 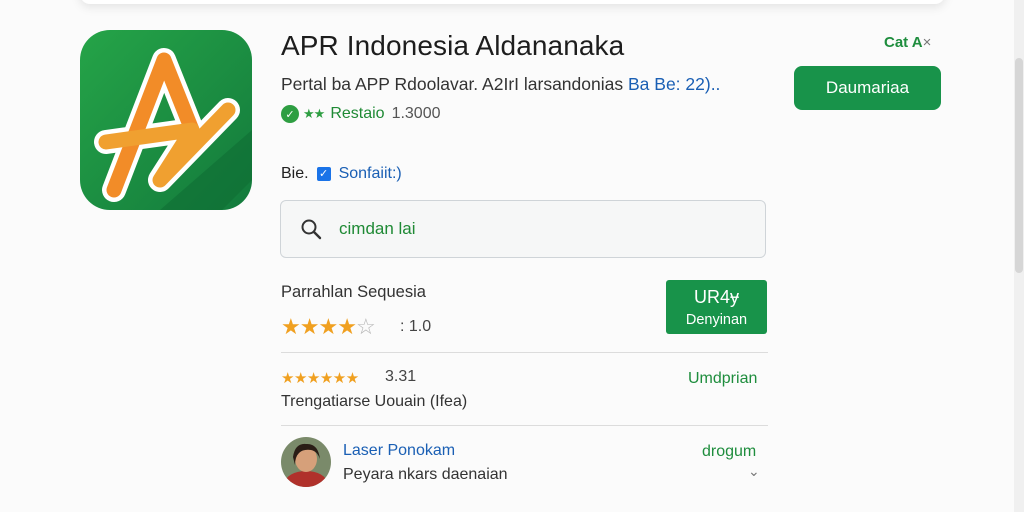 What do you see at coordinates (401, 376) in the screenshot?
I see `review-score: 3.31` at bounding box center [401, 376].